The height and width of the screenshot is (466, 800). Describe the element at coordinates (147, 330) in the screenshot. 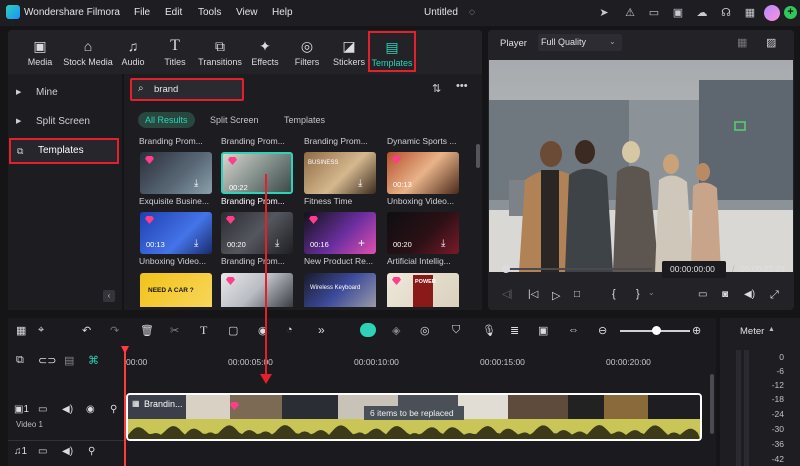

I see `delete-icon: 🗑` at that location.